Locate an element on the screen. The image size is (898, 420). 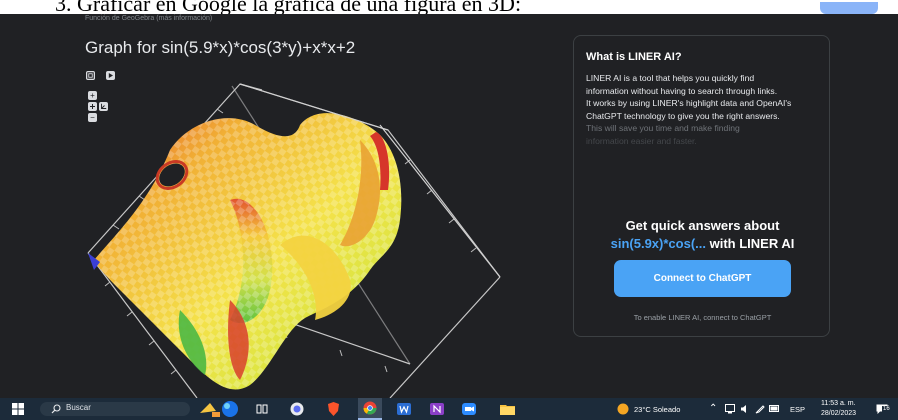
page-top-button is located at coordinates (849, 8).